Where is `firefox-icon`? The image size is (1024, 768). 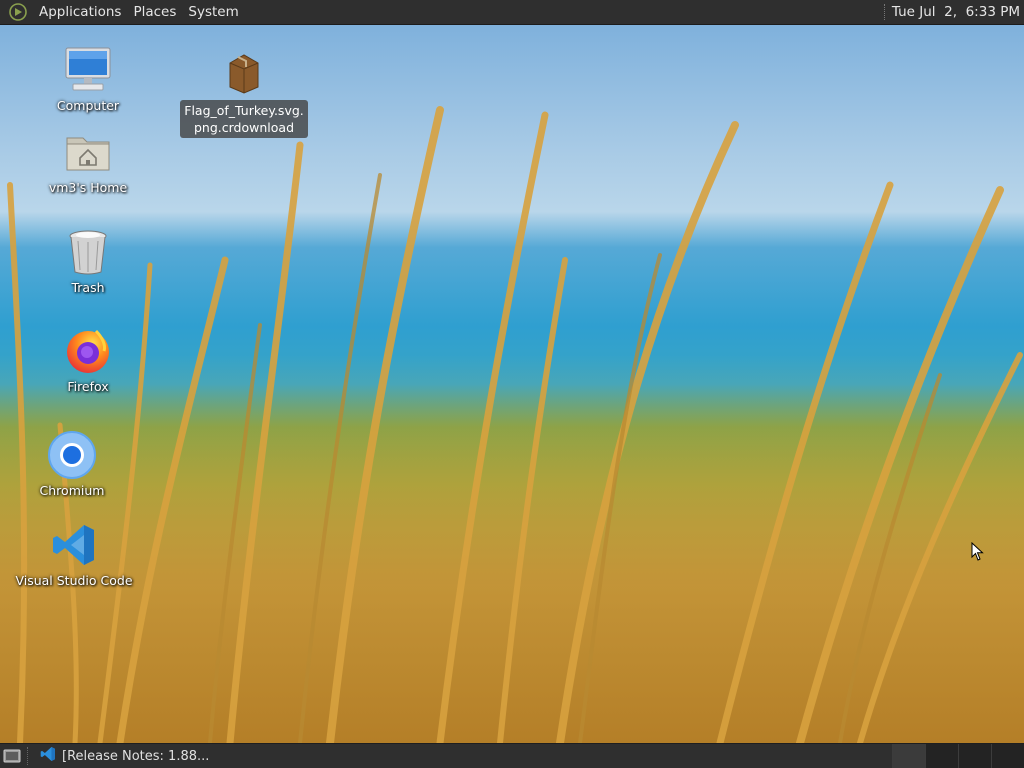
firefox-icon is located at coordinates (88, 351).